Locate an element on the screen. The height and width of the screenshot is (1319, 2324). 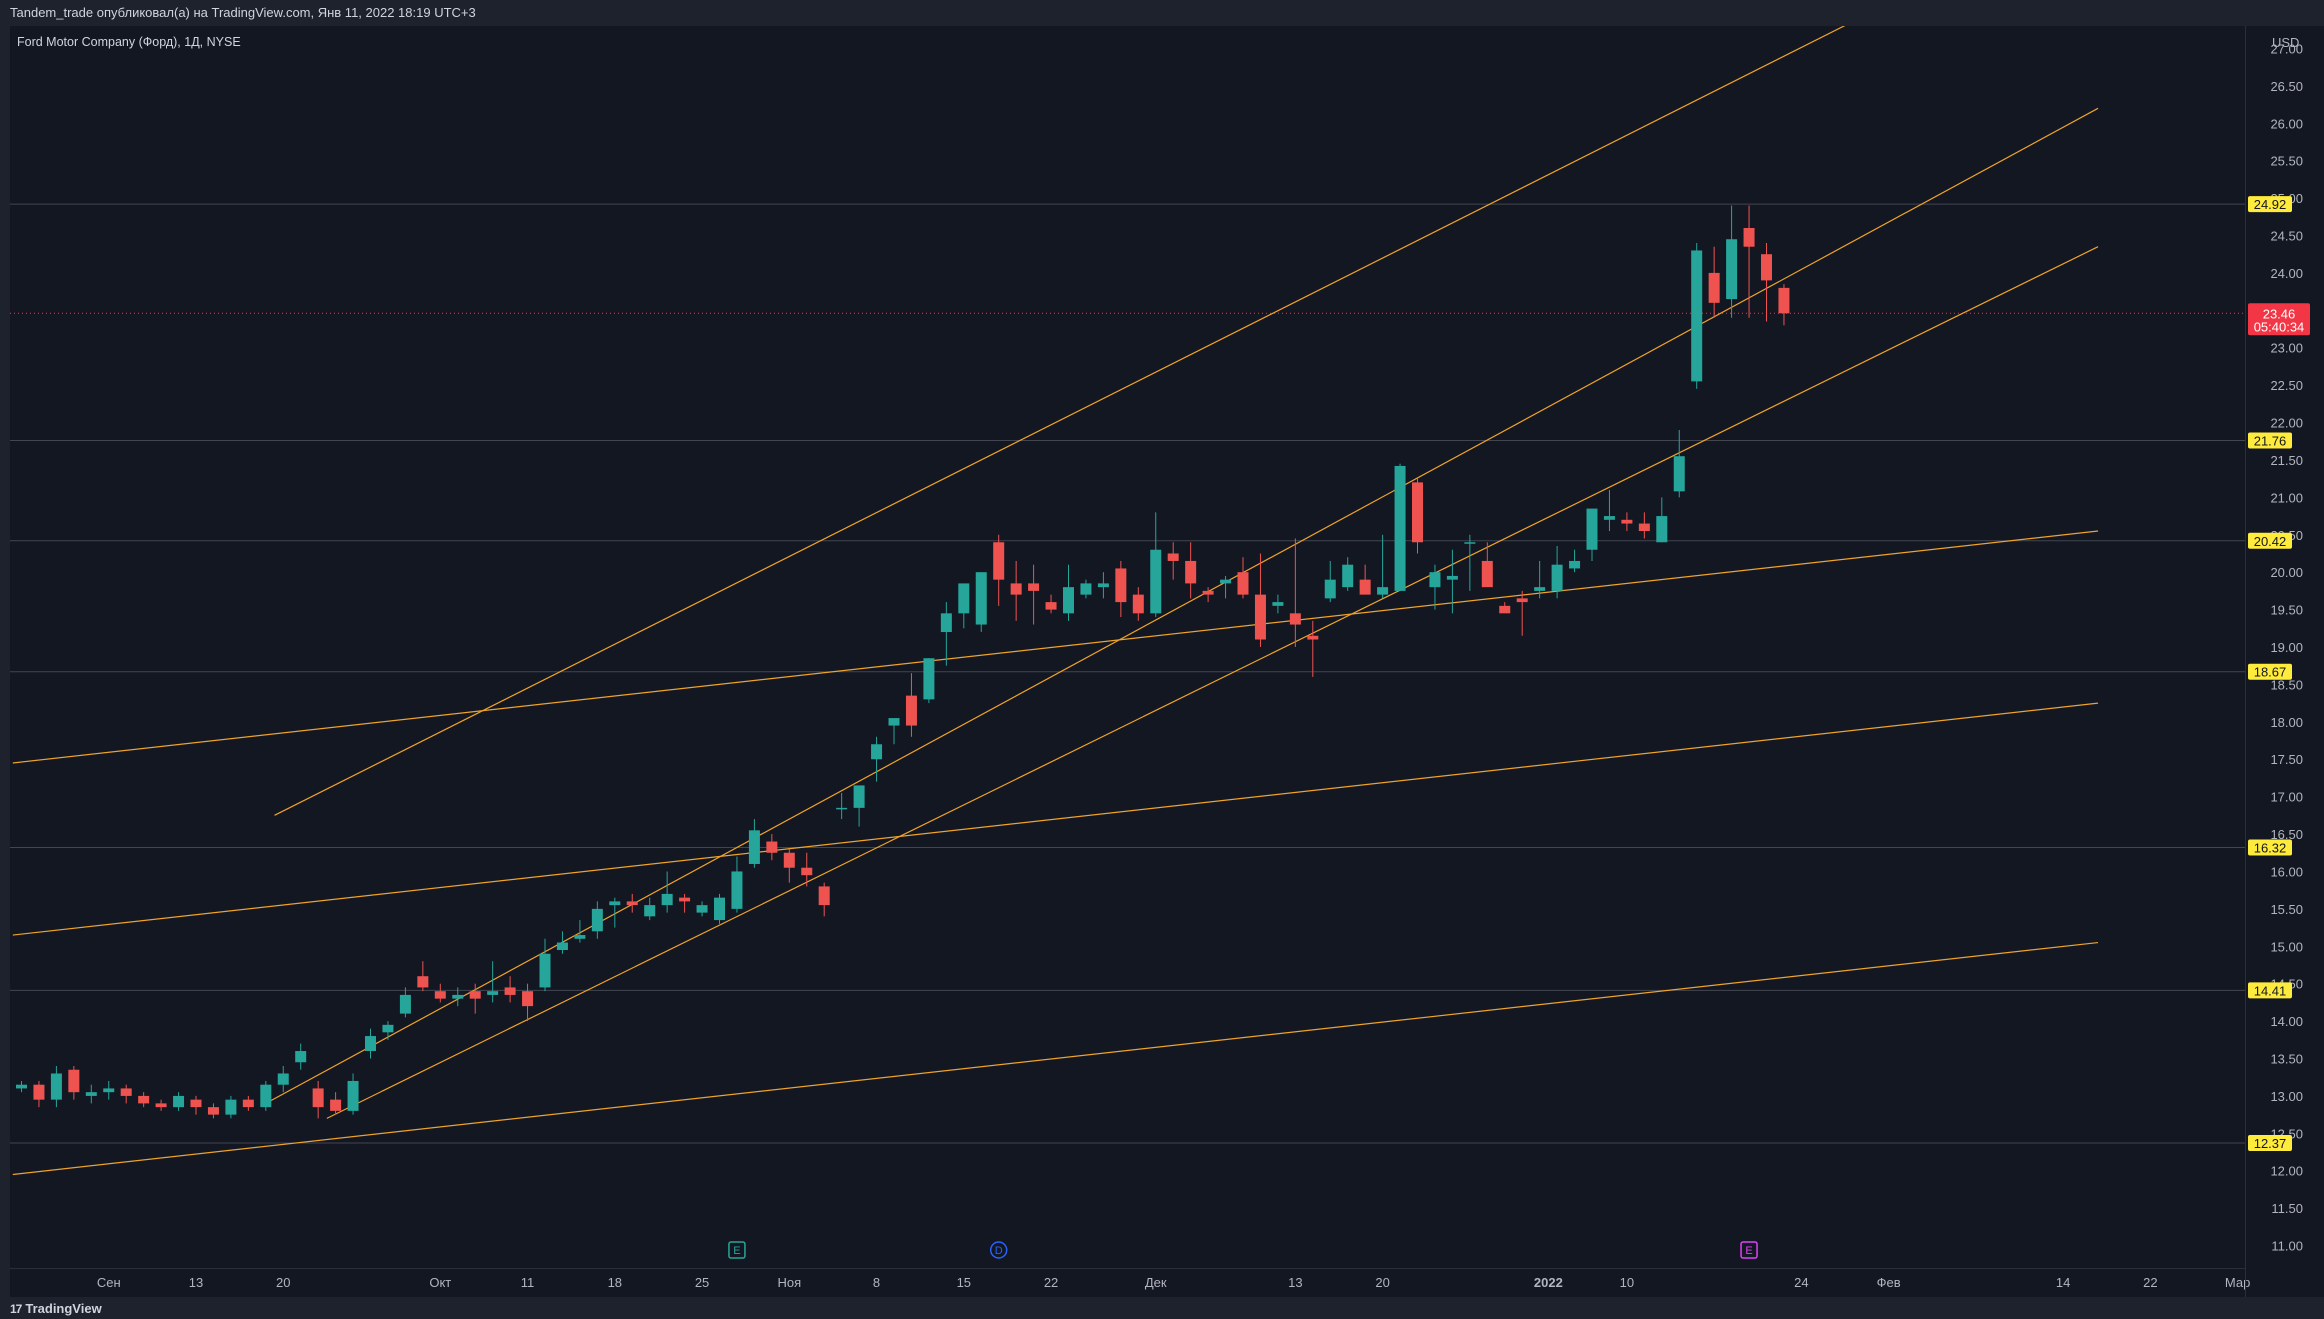
level-price-label: 16.32 is located at coordinates (2270, 847).